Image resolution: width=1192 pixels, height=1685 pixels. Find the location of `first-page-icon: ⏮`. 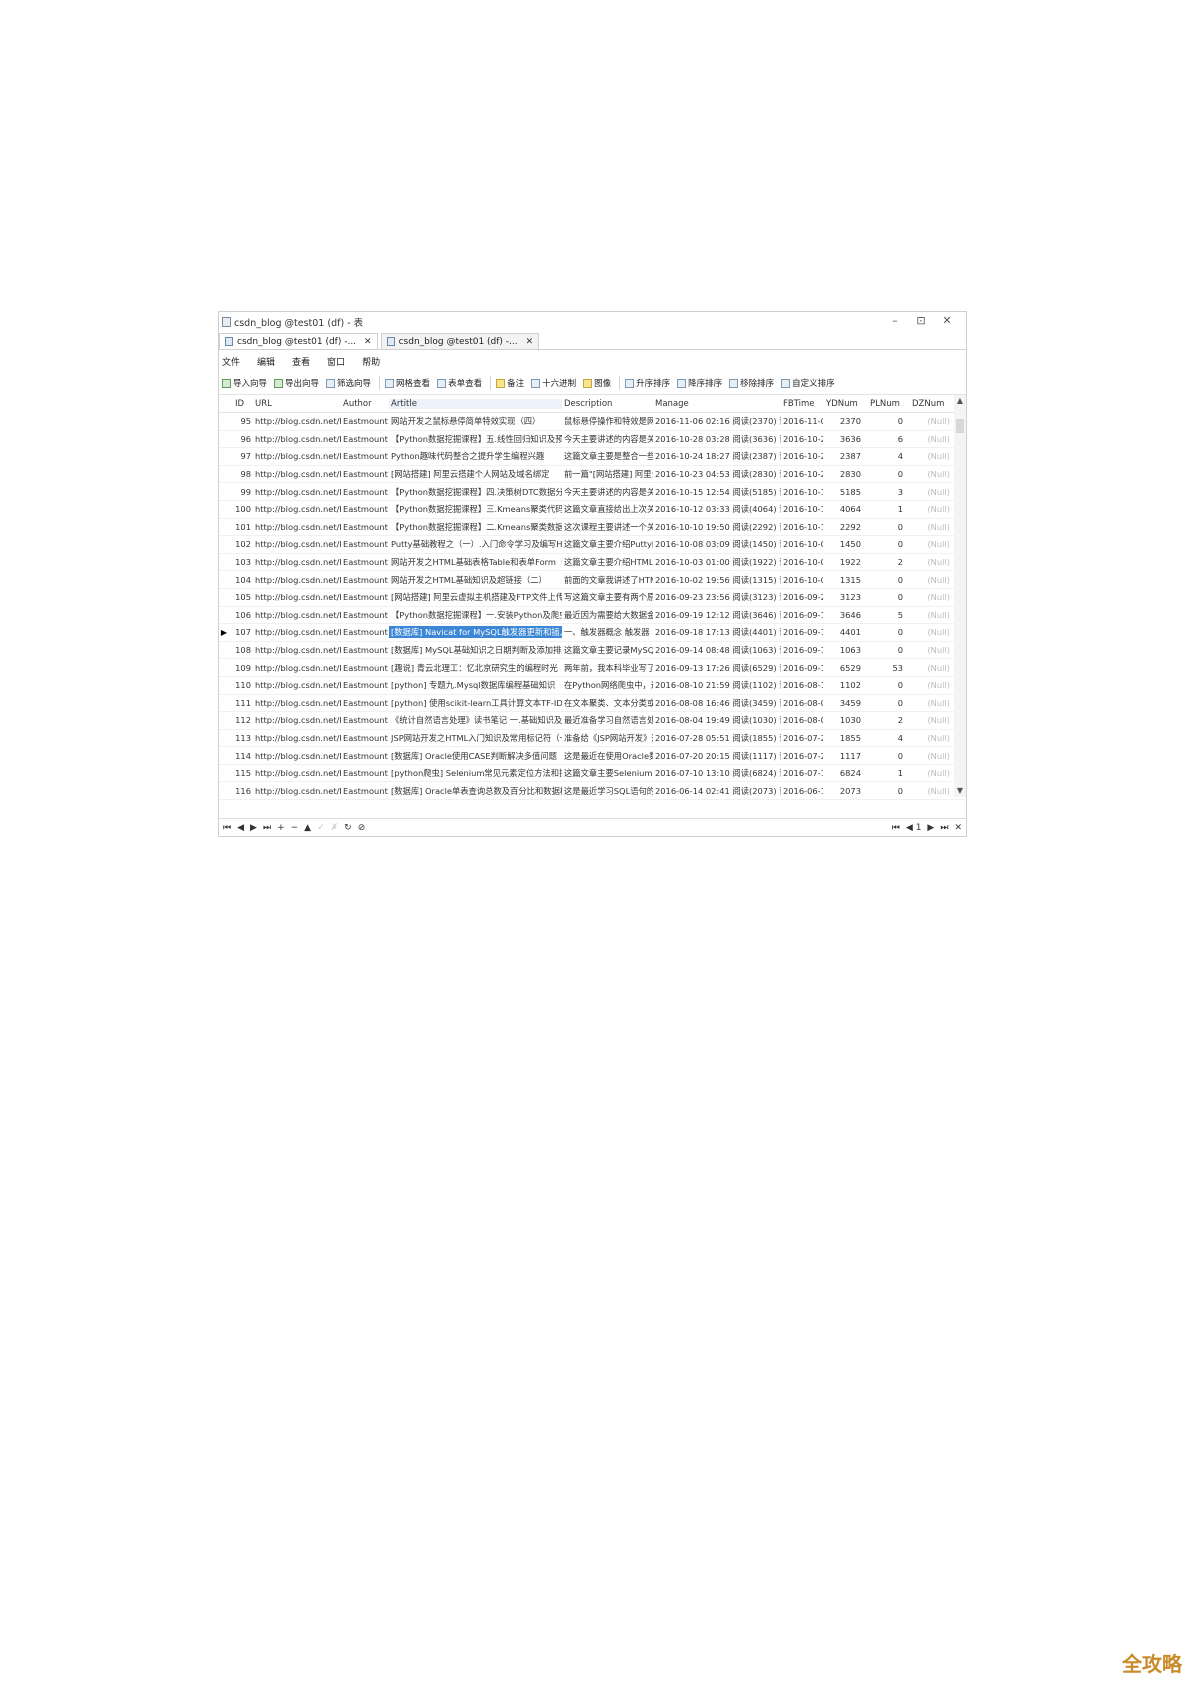

first-page-icon: ⏮ is located at coordinates (896, 828).